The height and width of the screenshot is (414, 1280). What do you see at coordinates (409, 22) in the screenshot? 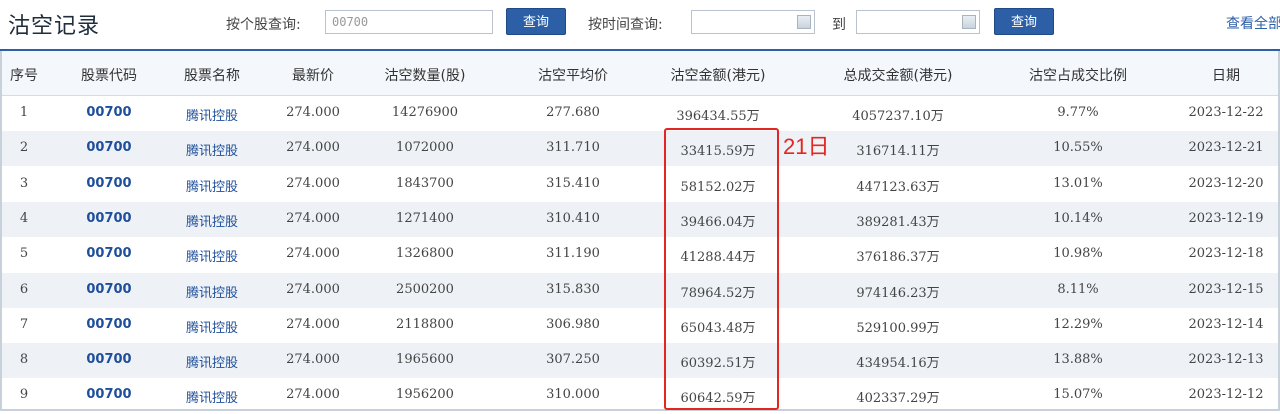
I see `stock-code-input: 00700` at bounding box center [409, 22].